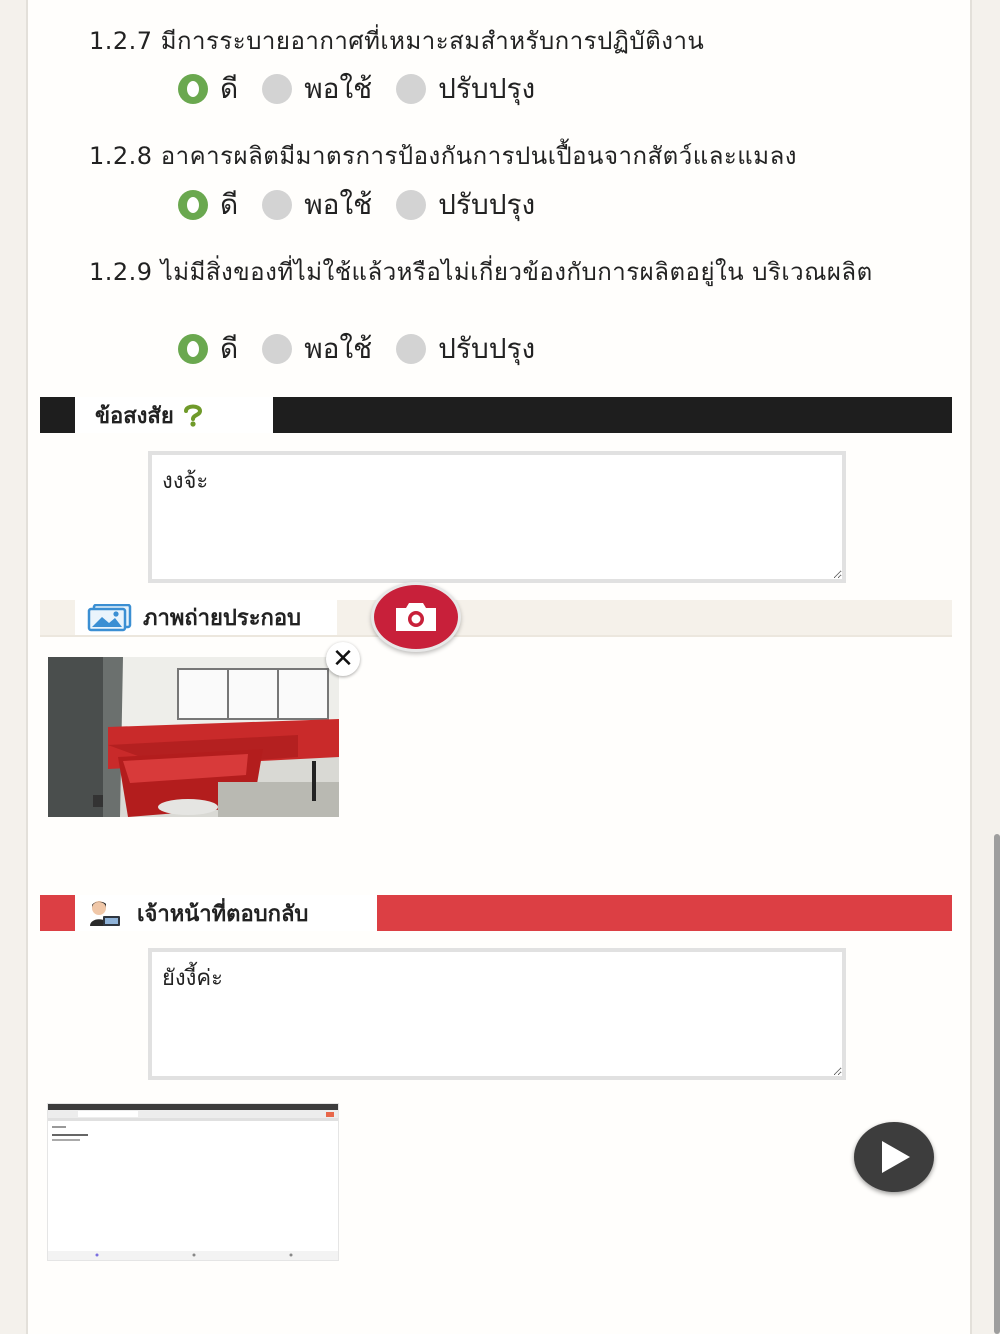 Image resolution: width=1000 pixels, height=1334 pixels. I want to click on camera-button, so click(416, 617).